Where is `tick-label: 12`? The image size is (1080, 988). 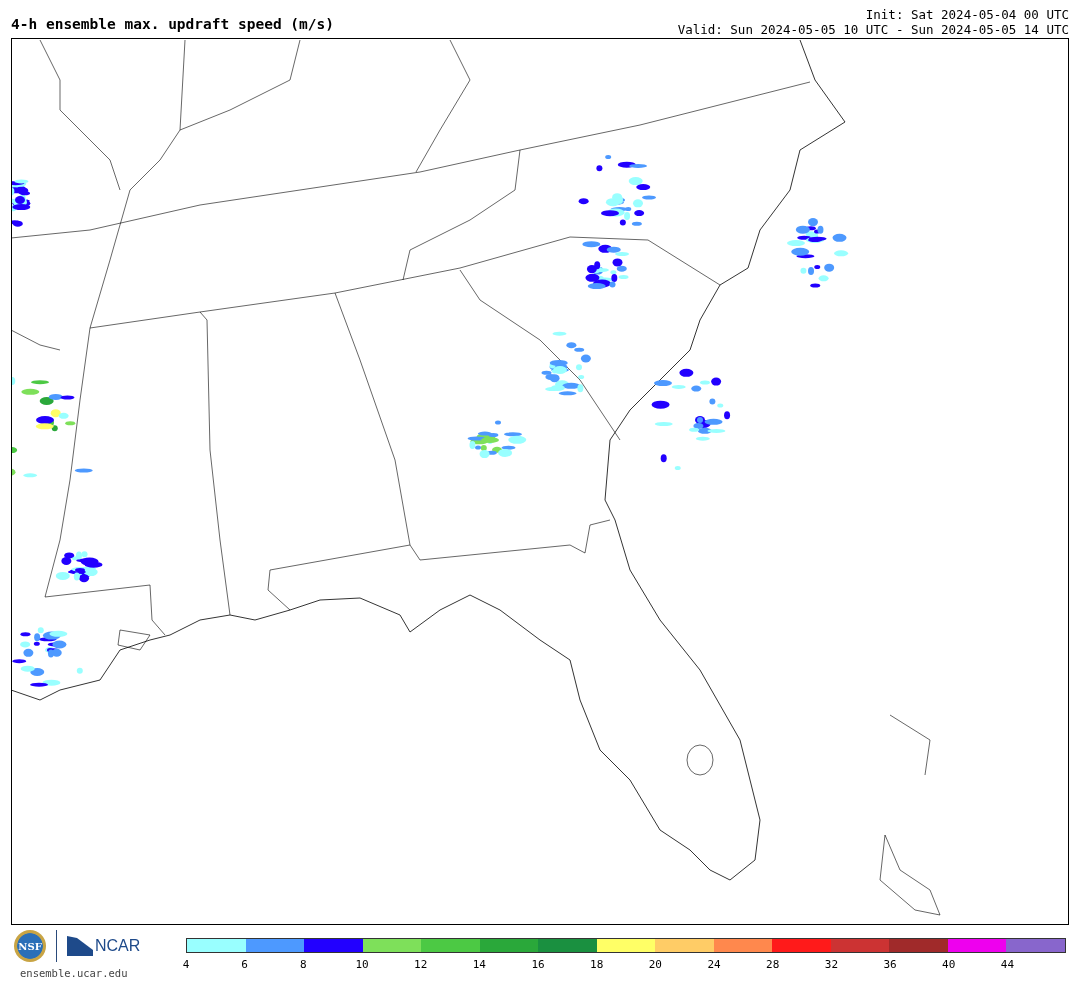 tick-label: 12 is located at coordinates (421, 964).